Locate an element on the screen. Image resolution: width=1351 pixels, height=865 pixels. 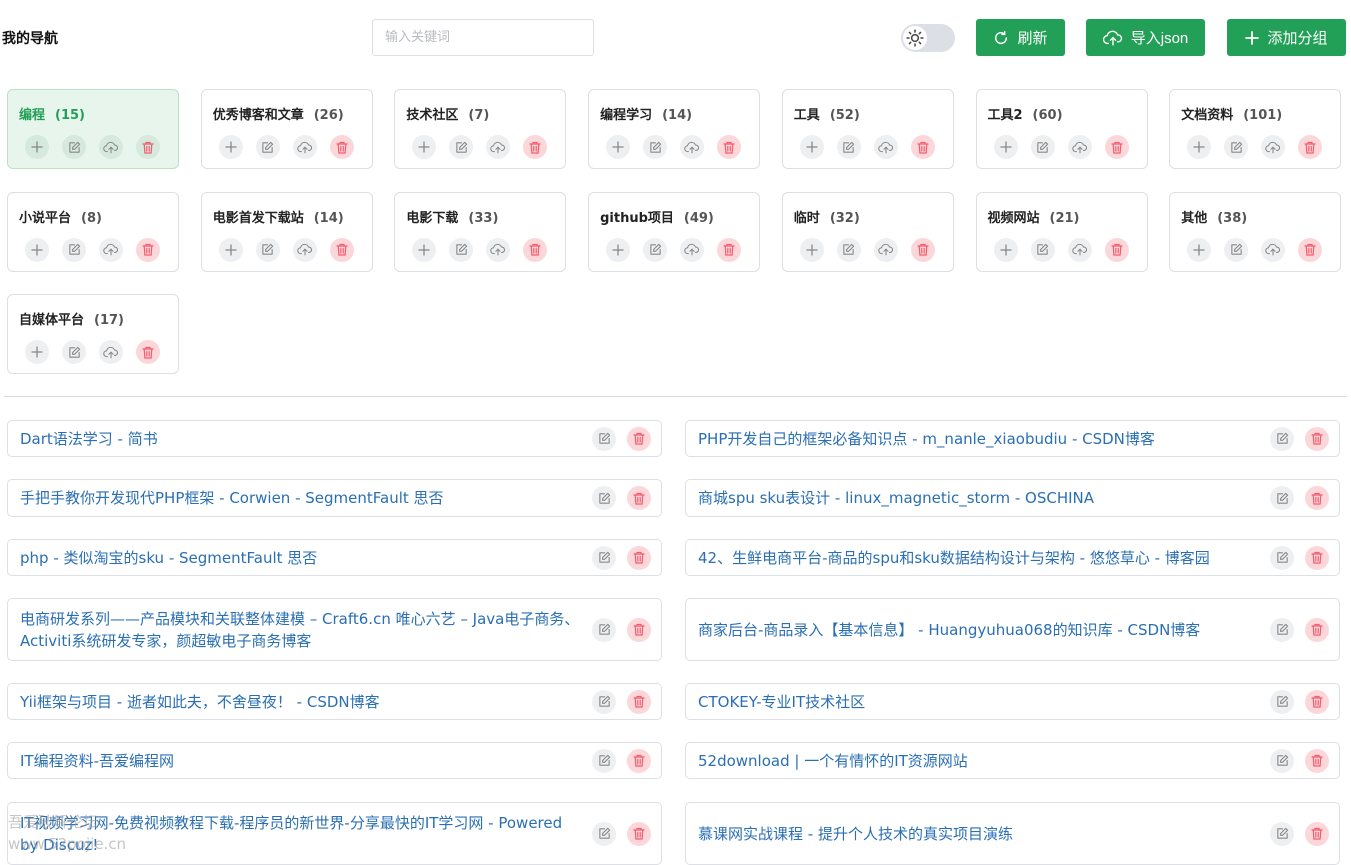
group-card: 其他 (38) is located at coordinates (1255, 231).